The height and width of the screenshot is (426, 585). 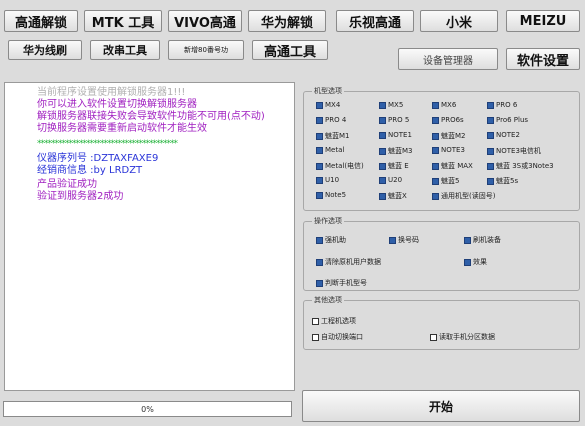 I want to click on model-checkbox: 通用机型(读固号), so click(x=463, y=196).